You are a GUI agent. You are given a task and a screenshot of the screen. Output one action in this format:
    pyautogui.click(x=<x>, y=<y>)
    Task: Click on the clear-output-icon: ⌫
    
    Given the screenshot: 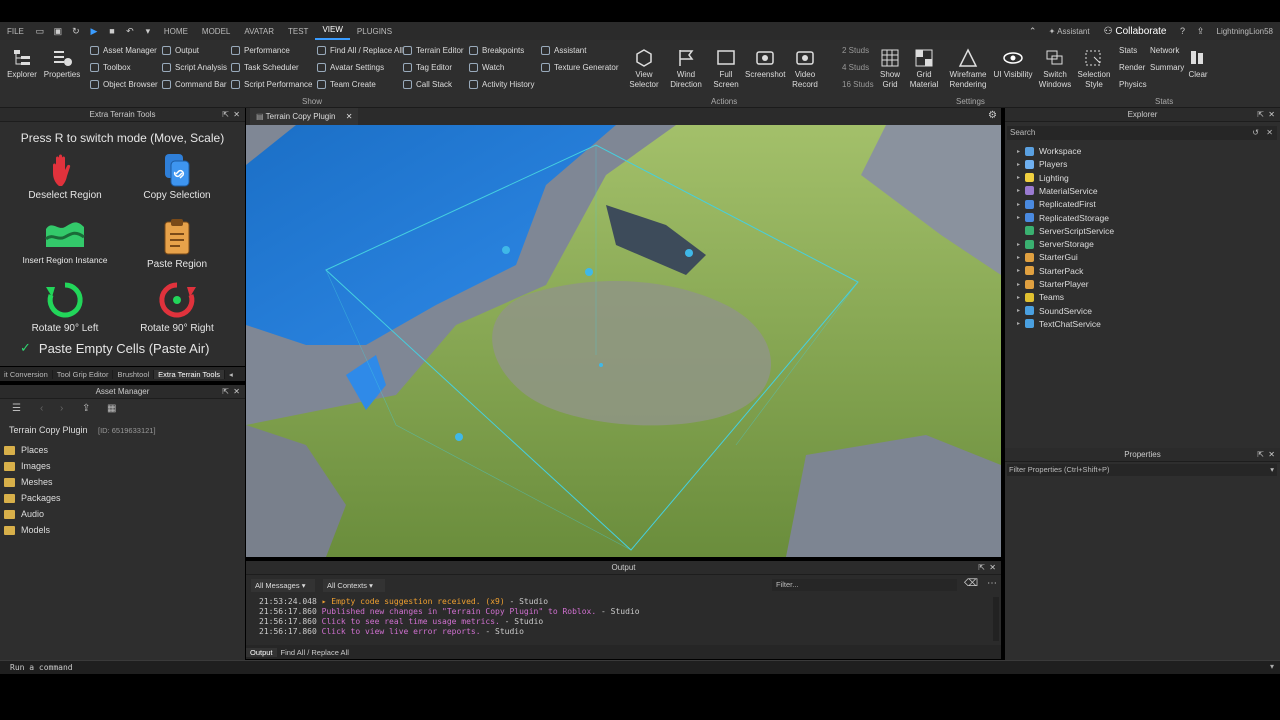 What is the action you would take?
    pyautogui.click(x=971, y=583)
    